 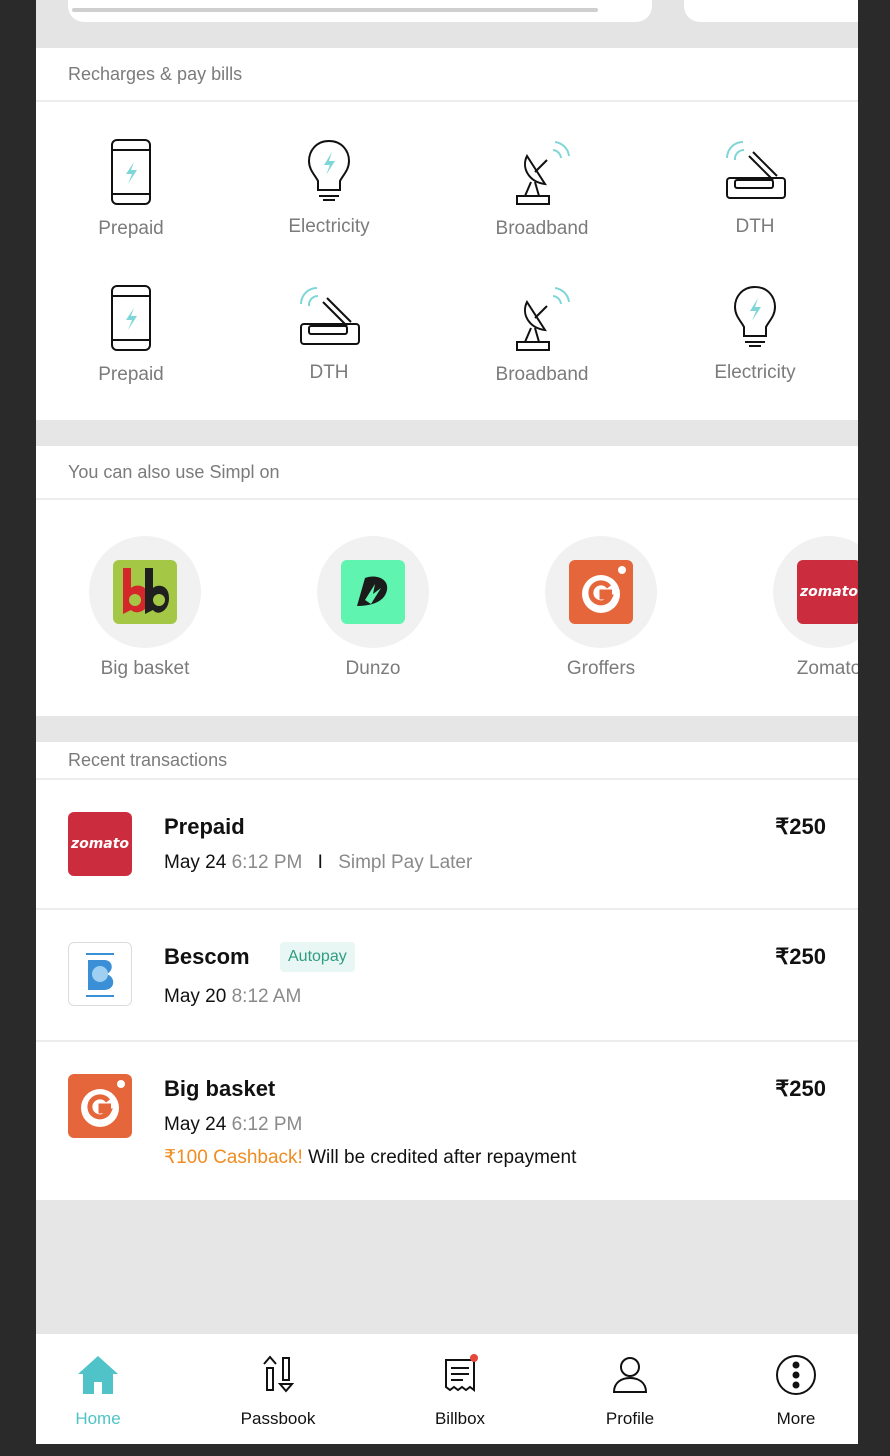 What do you see at coordinates (204, 826) in the screenshot?
I see `transaction-title: Prepaid` at bounding box center [204, 826].